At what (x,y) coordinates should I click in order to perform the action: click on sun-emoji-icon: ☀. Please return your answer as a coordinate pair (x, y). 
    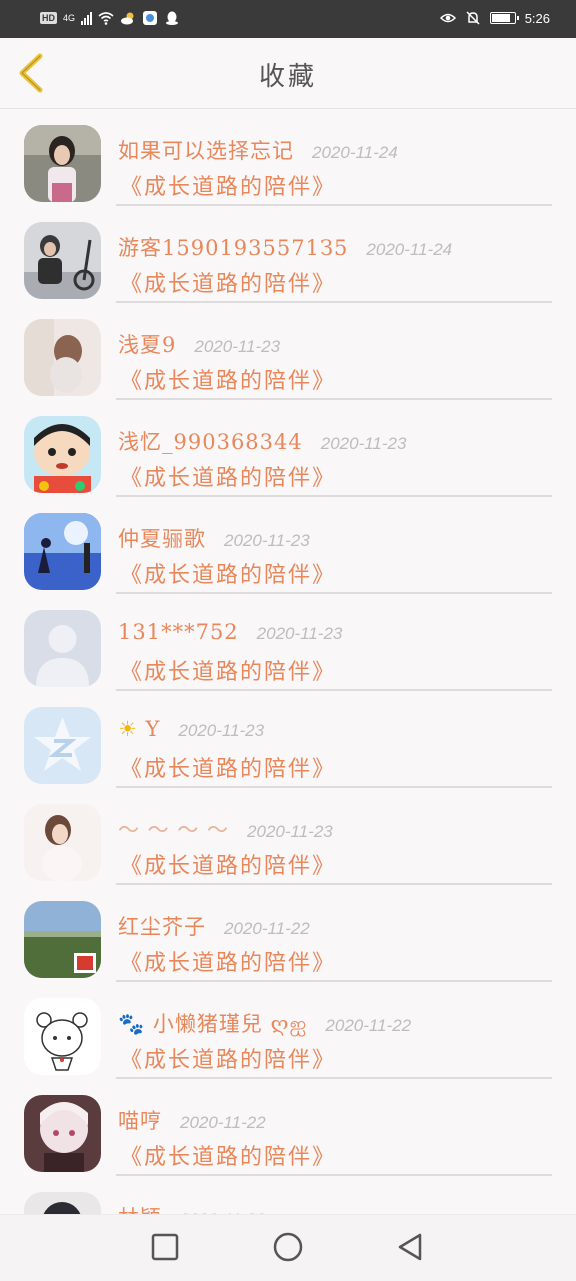
    Looking at the image, I should click on (128, 729).